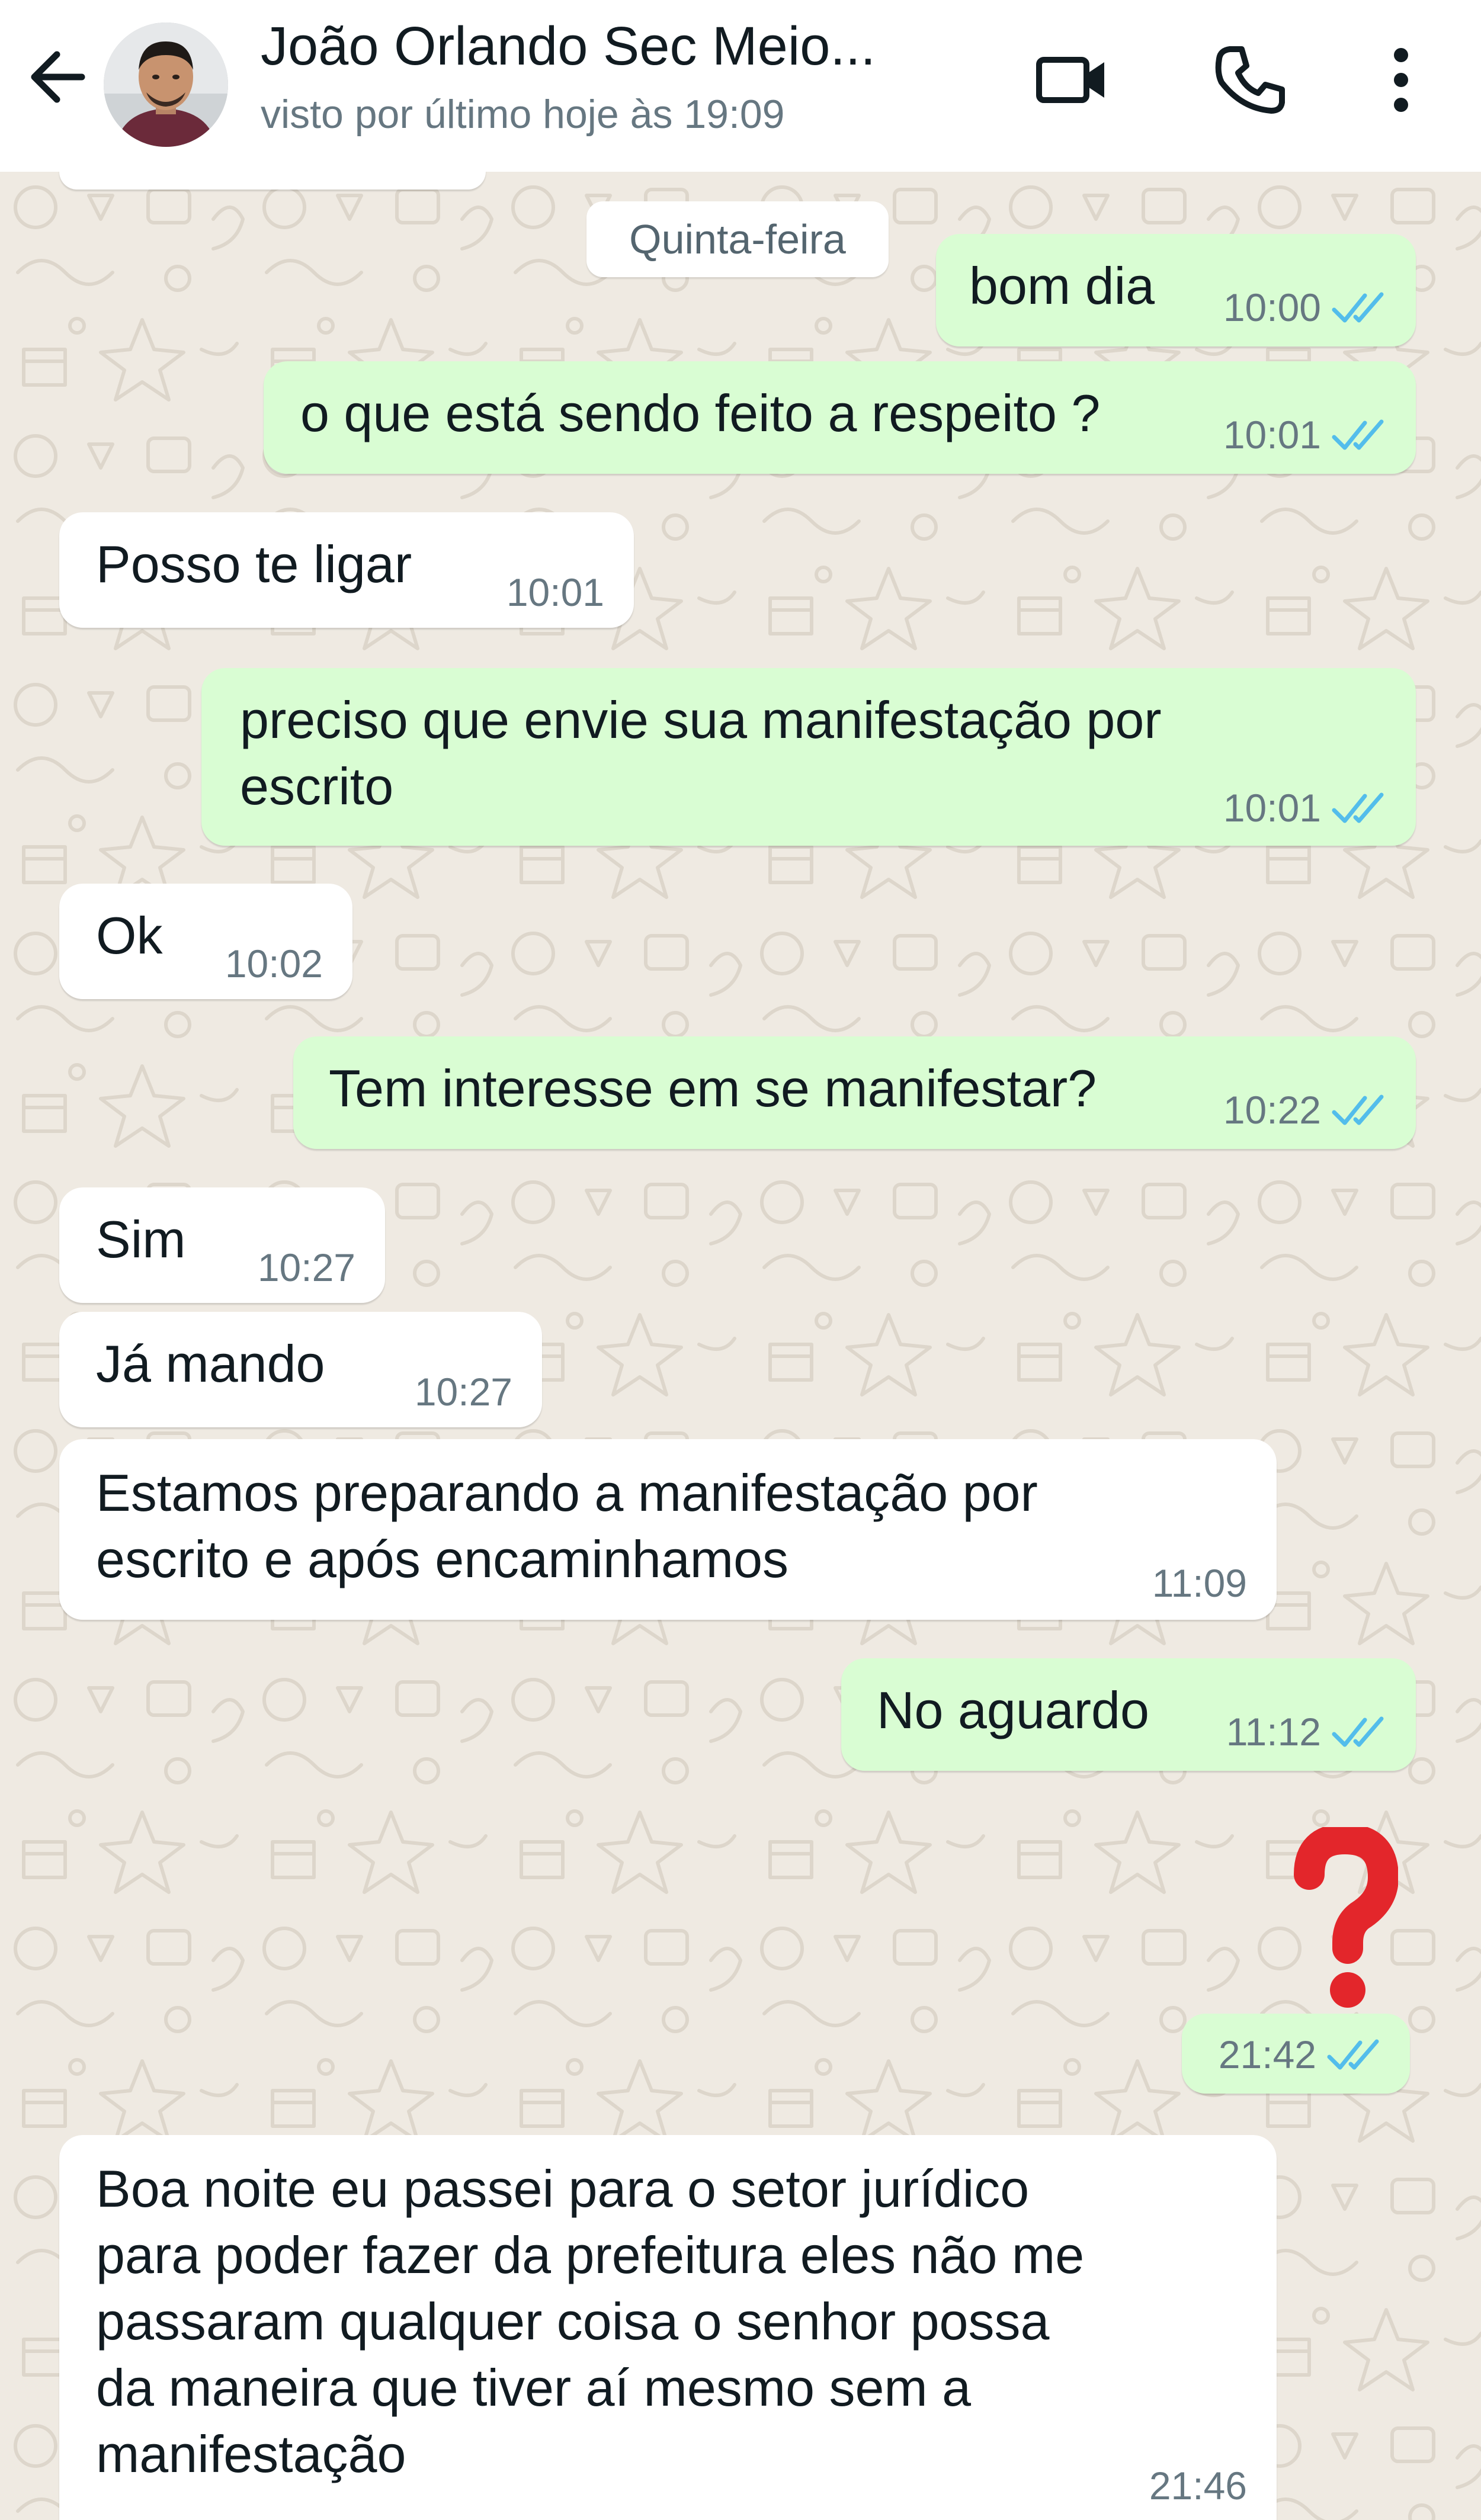 This screenshot has width=1481, height=2520. What do you see at coordinates (701, 720) in the screenshot?
I see `message-text: preciso que envie sua manifestação por` at bounding box center [701, 720].